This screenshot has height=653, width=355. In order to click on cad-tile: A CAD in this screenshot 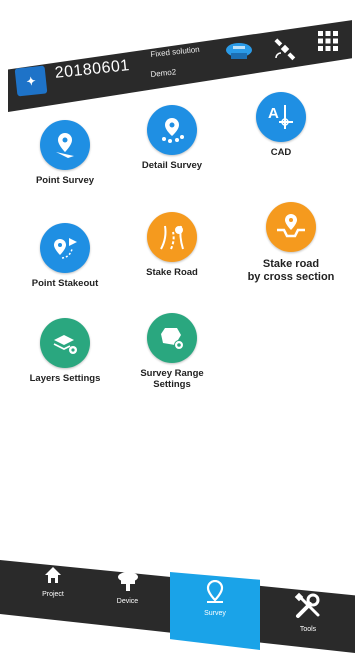, I will do `click(281, 125)`.